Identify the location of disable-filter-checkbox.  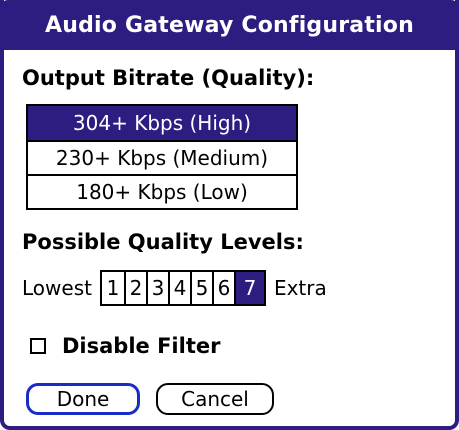
(38, 346).